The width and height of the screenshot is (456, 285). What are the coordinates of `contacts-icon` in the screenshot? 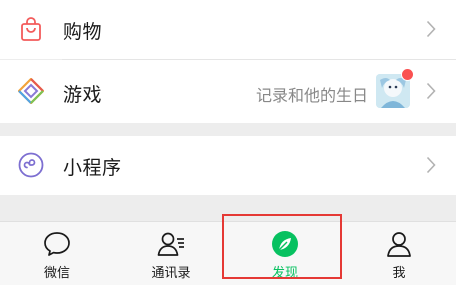 It's located at (170, 244).